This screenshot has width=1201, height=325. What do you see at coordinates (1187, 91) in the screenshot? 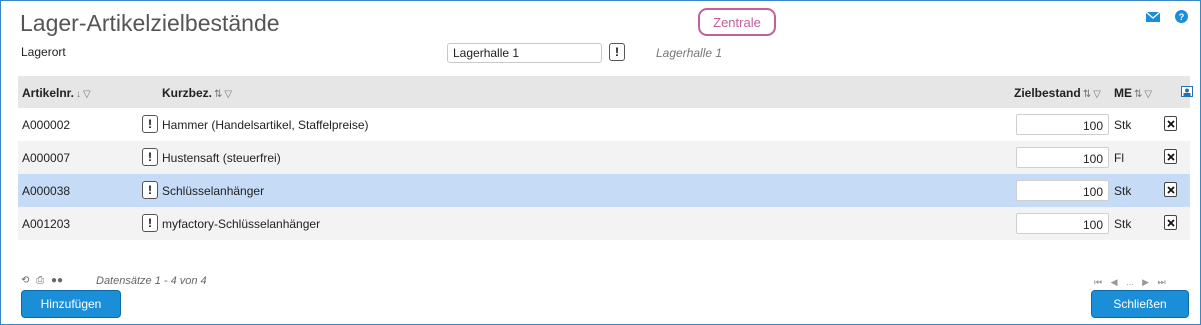
I see `column-chooser-icon` at bounding box center [1187, 91].